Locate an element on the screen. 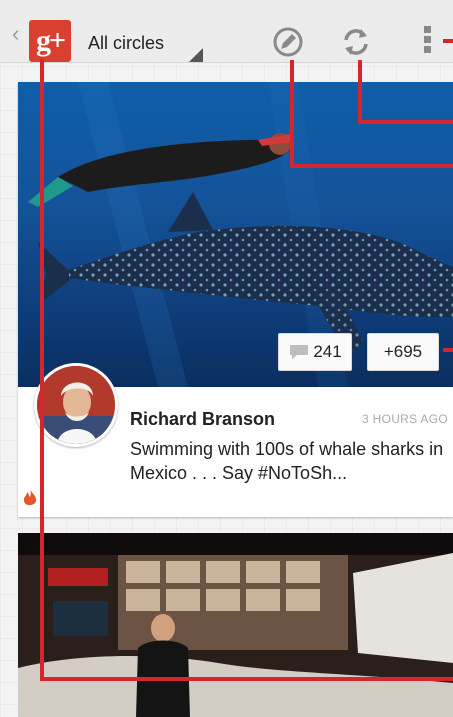  circles-selector: All circles is located at coordinates (126, 43).